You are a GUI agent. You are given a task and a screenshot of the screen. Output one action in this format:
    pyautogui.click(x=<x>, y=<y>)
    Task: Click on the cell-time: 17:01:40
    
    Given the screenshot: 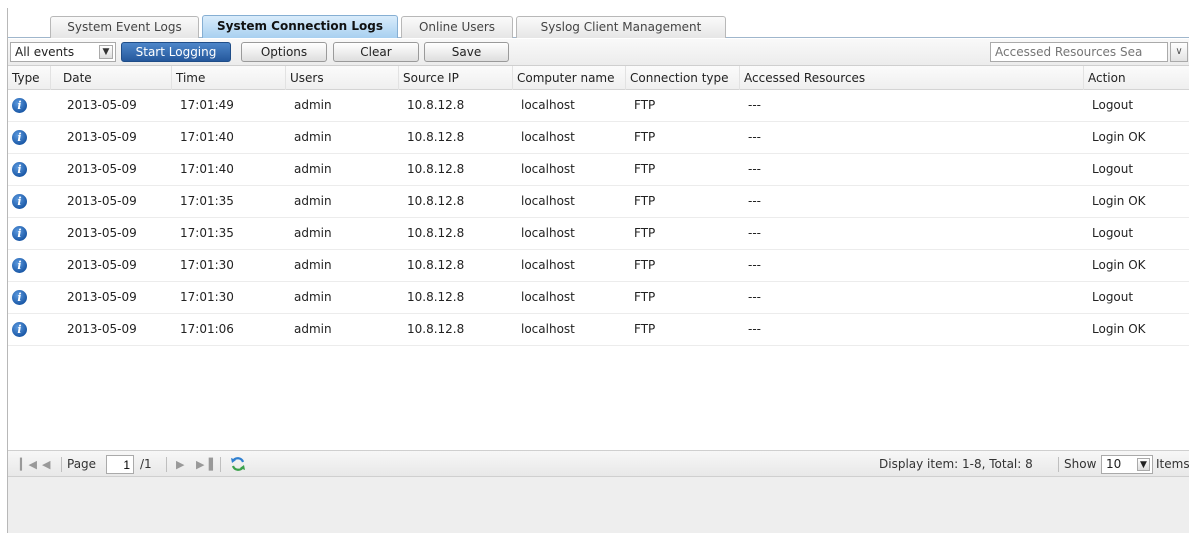 What is the action you would take?
    pyautogui.click(x=207, y=137)
    